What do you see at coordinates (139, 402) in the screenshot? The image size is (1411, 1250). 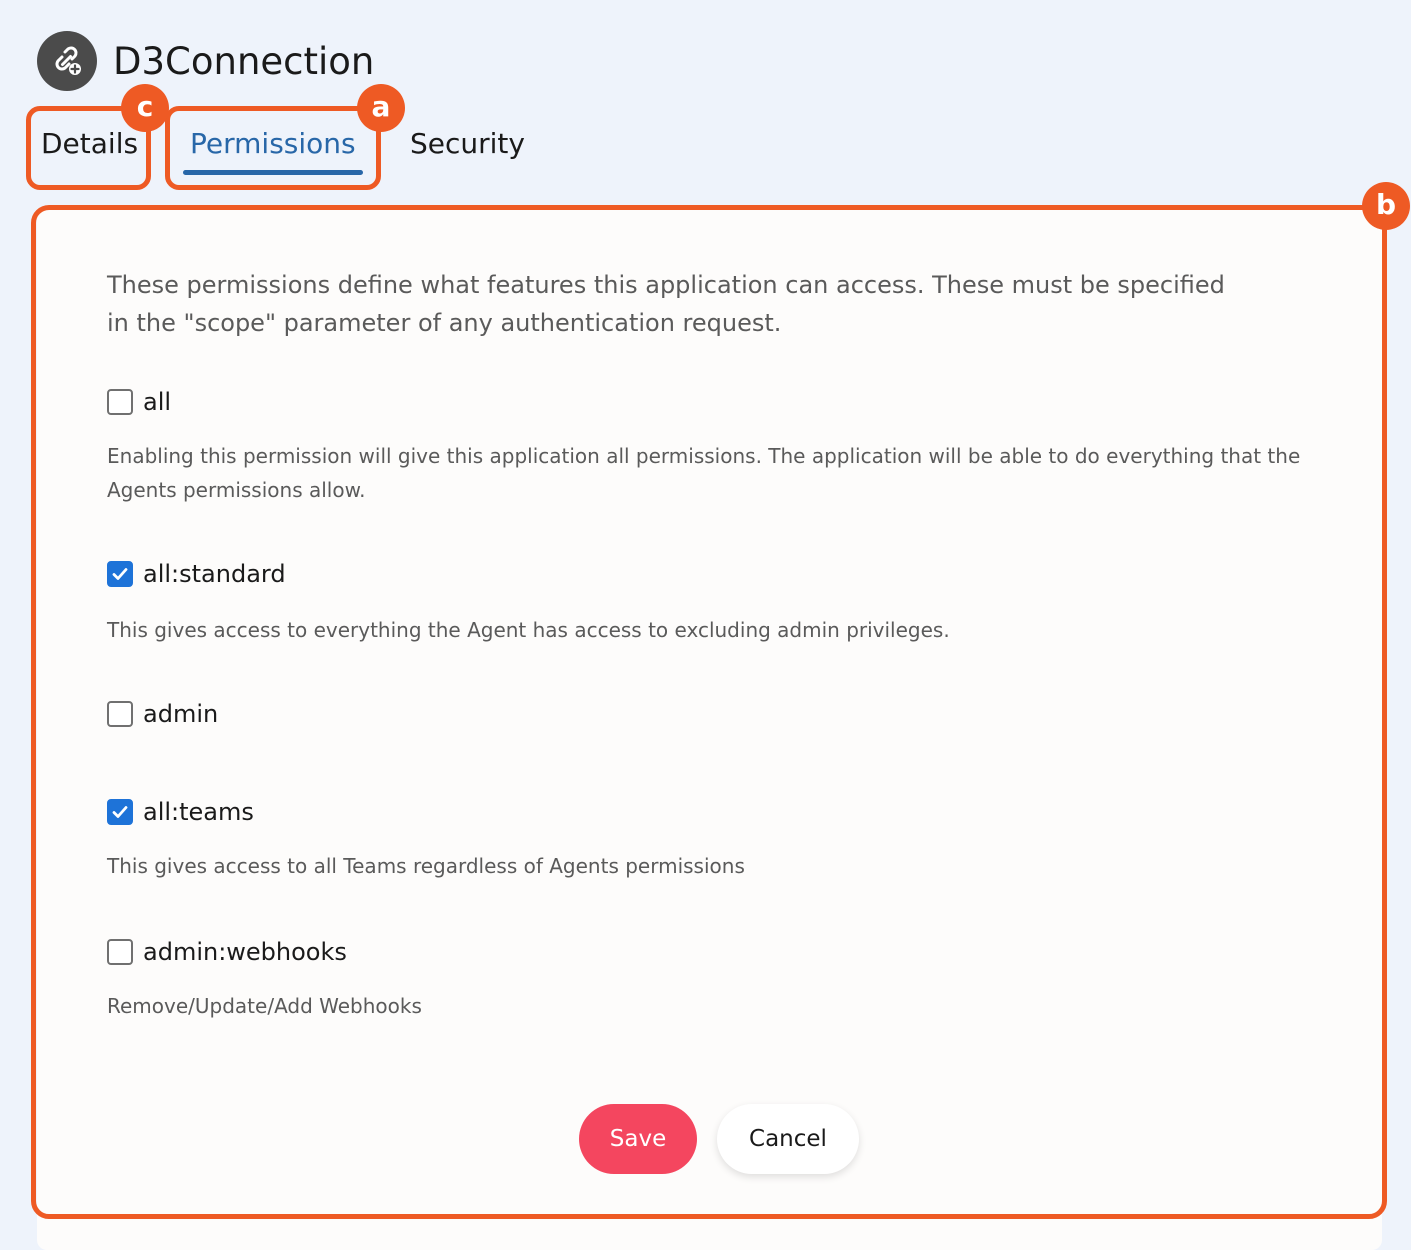 I see `permission-all: all` at bounding box center [139, 402].